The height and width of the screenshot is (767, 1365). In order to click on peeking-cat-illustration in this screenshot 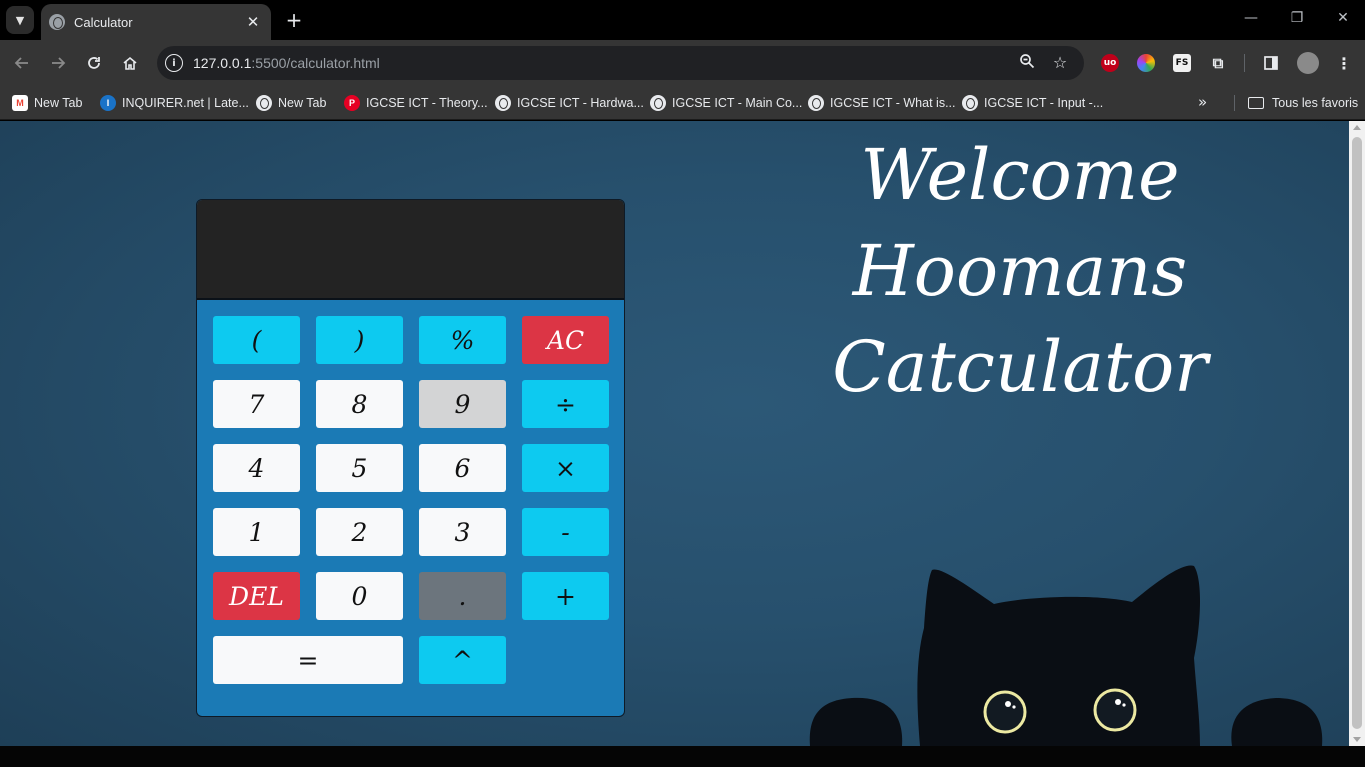, I will do `click(1066, 655)`.